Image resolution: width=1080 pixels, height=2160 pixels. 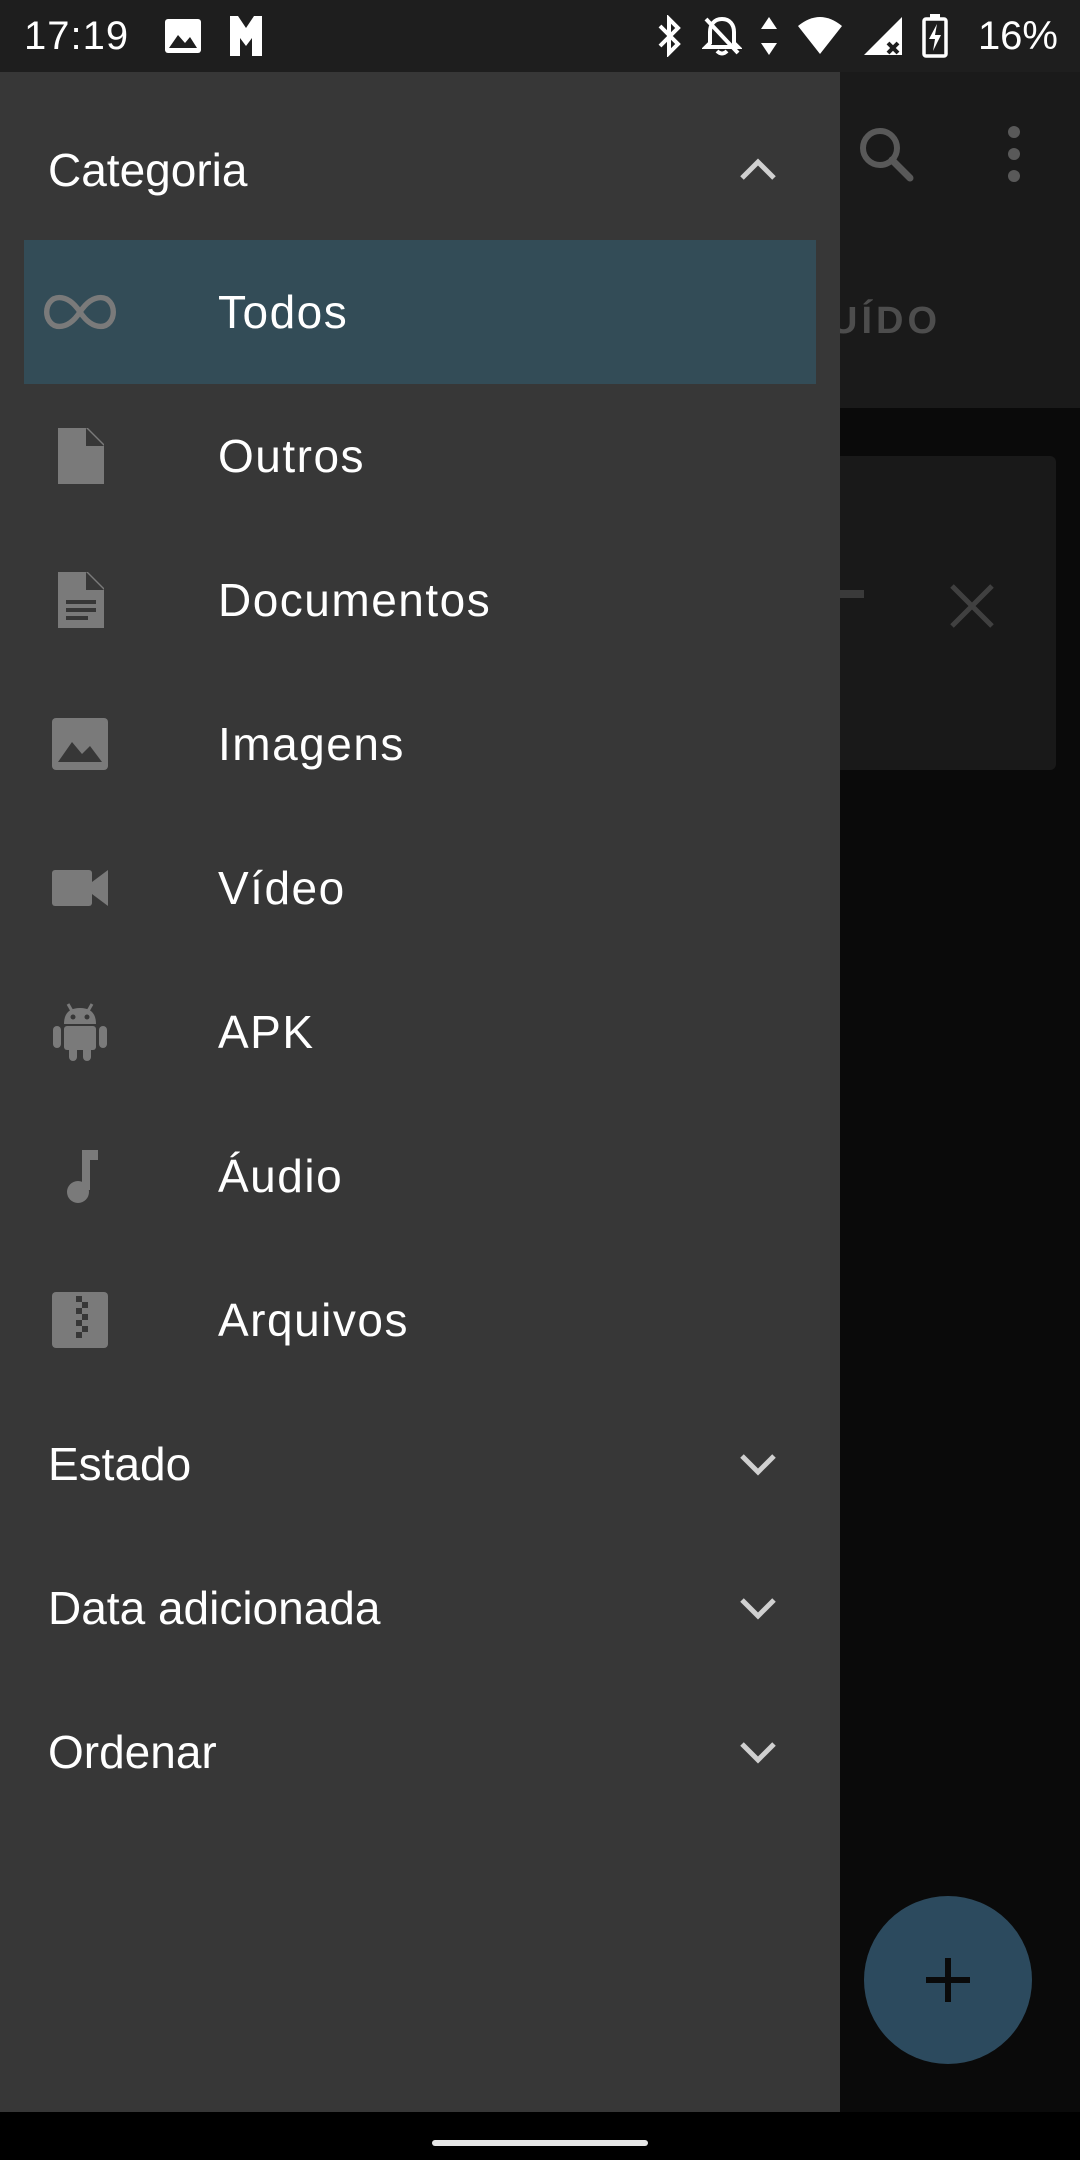 I want to click on category-label-outros: Outros, so click(x=292, y=456).